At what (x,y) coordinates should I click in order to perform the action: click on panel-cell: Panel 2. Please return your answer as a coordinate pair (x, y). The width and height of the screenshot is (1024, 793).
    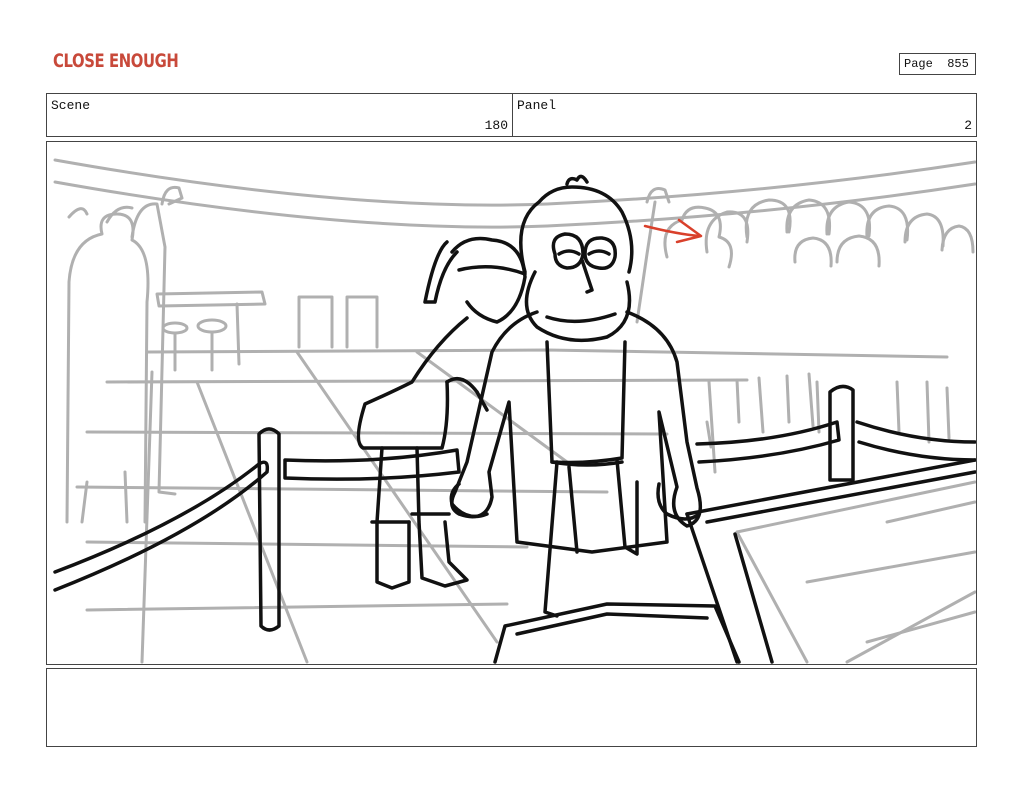
    Looking at the image, I should click on (744, 115).